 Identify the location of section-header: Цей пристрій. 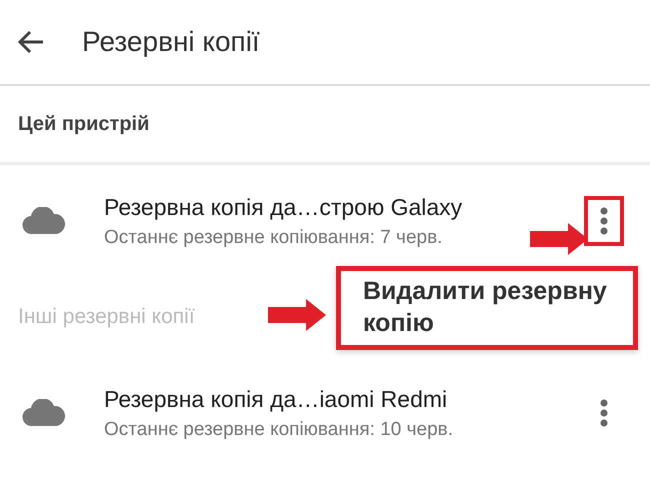
(84, 124).